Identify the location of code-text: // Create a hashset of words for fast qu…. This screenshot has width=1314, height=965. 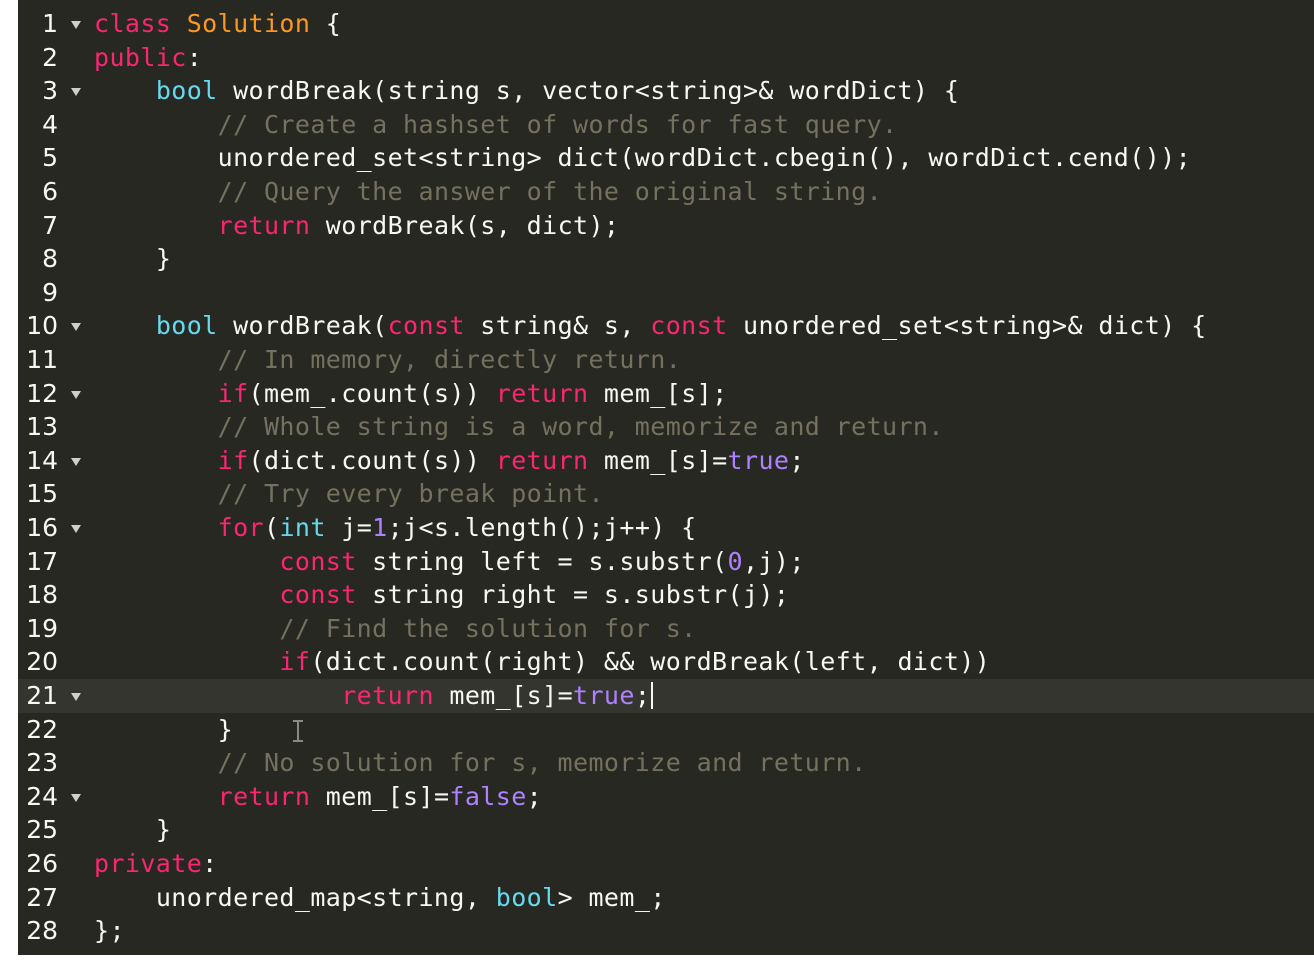
(495, 124).